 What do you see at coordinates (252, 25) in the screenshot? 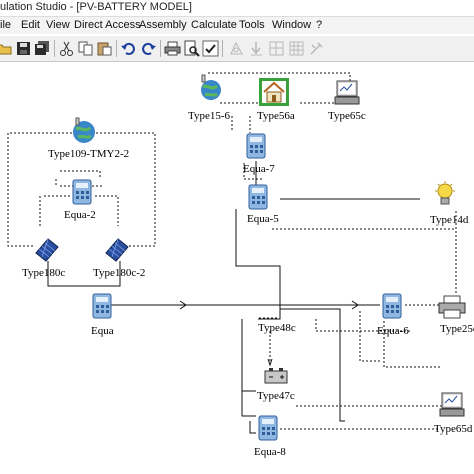
I see `menu-tools: Tools` at bounding box center [252, 25].